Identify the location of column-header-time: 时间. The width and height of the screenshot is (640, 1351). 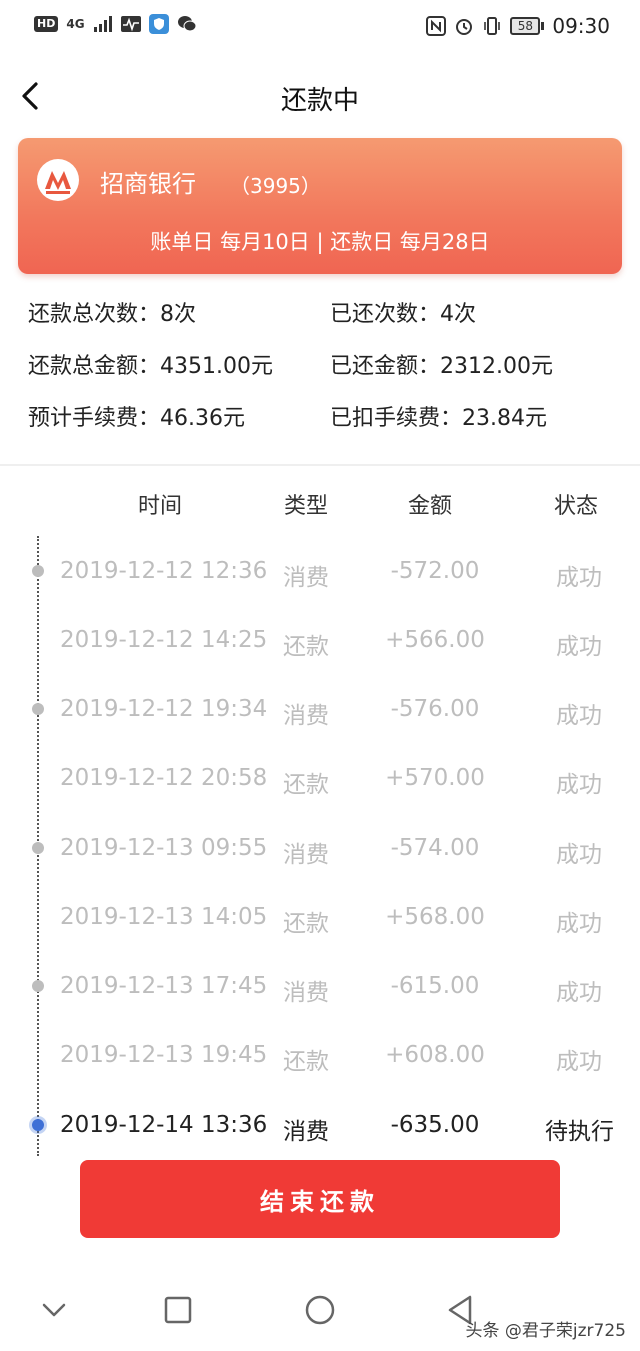
(160, 506).